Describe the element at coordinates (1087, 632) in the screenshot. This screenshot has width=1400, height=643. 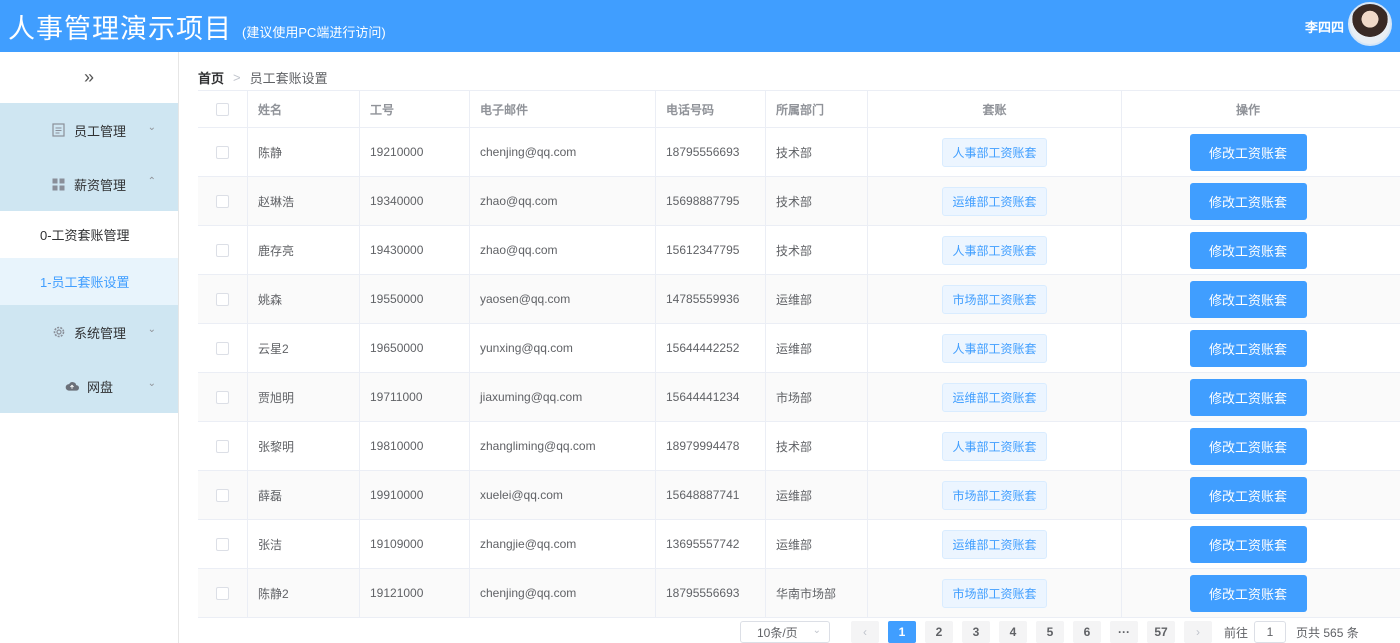
I see `page-number-button: 6` at that location.